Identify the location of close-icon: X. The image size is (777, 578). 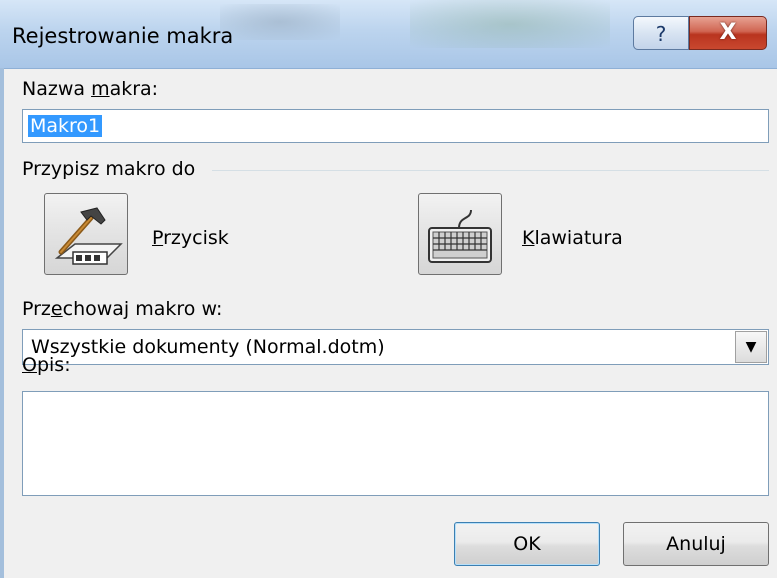
(728, 32).